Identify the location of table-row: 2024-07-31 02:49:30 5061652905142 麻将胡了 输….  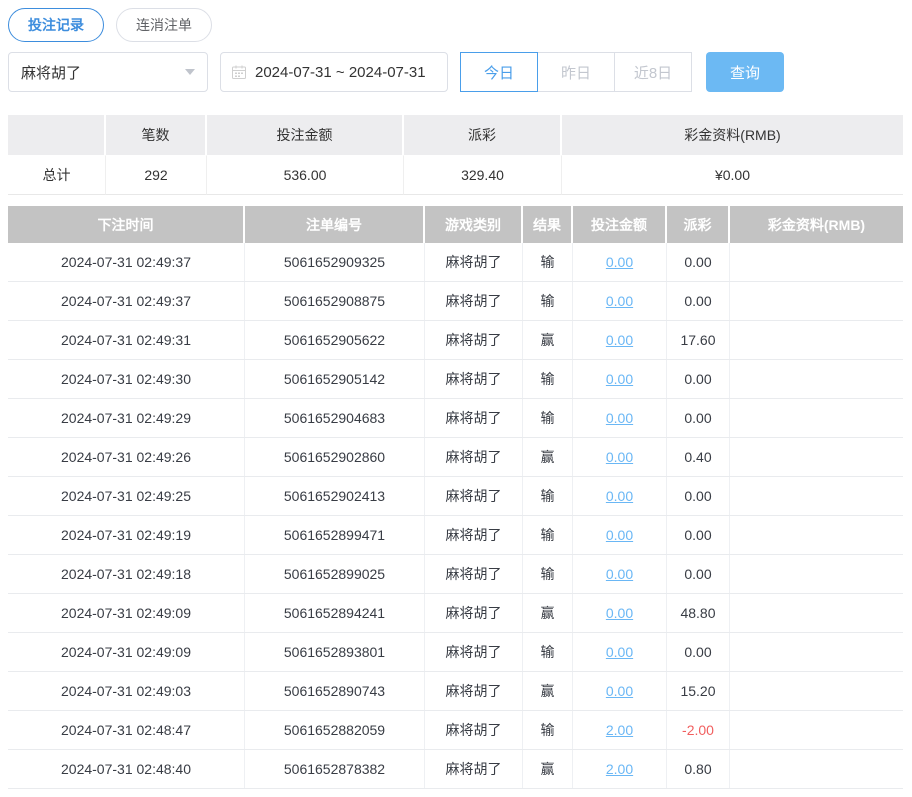
(455, 379).